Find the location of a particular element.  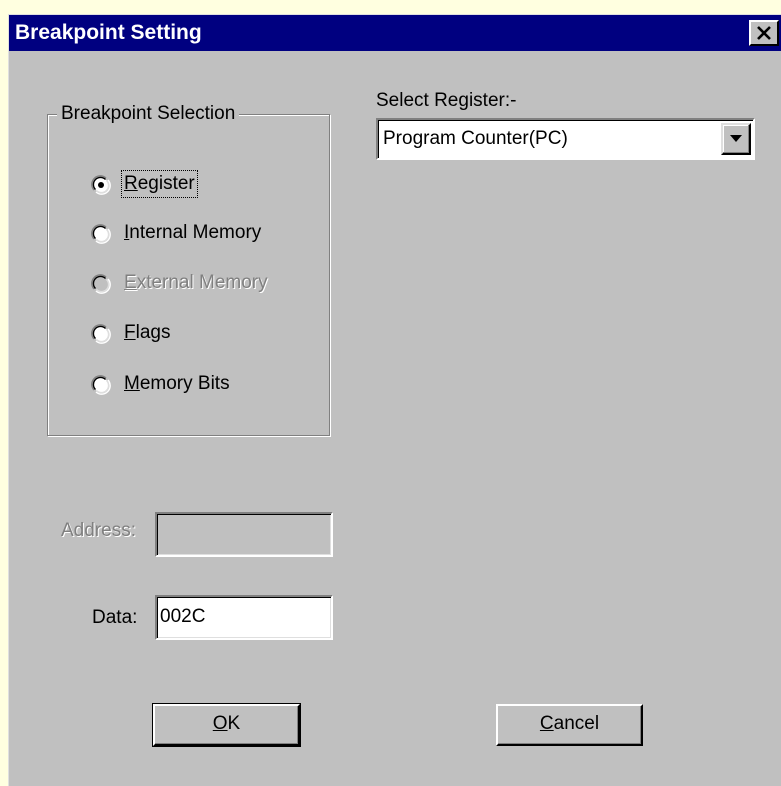

close-button is located at coordinates (764, 33).